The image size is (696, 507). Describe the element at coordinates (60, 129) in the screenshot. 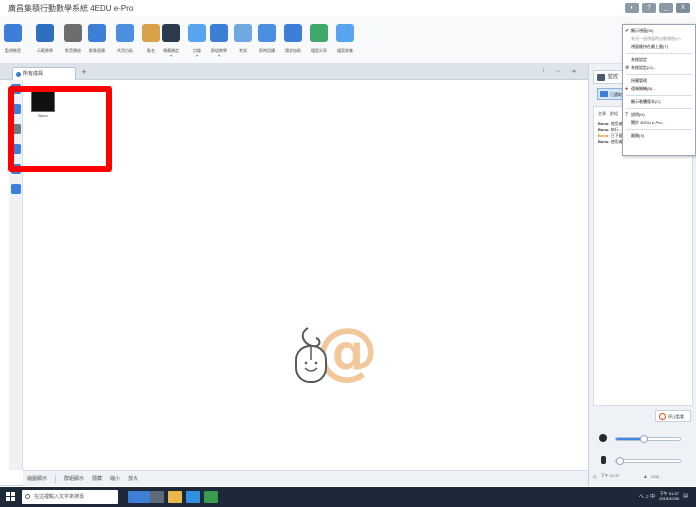

I see `highlight-box` at that location.